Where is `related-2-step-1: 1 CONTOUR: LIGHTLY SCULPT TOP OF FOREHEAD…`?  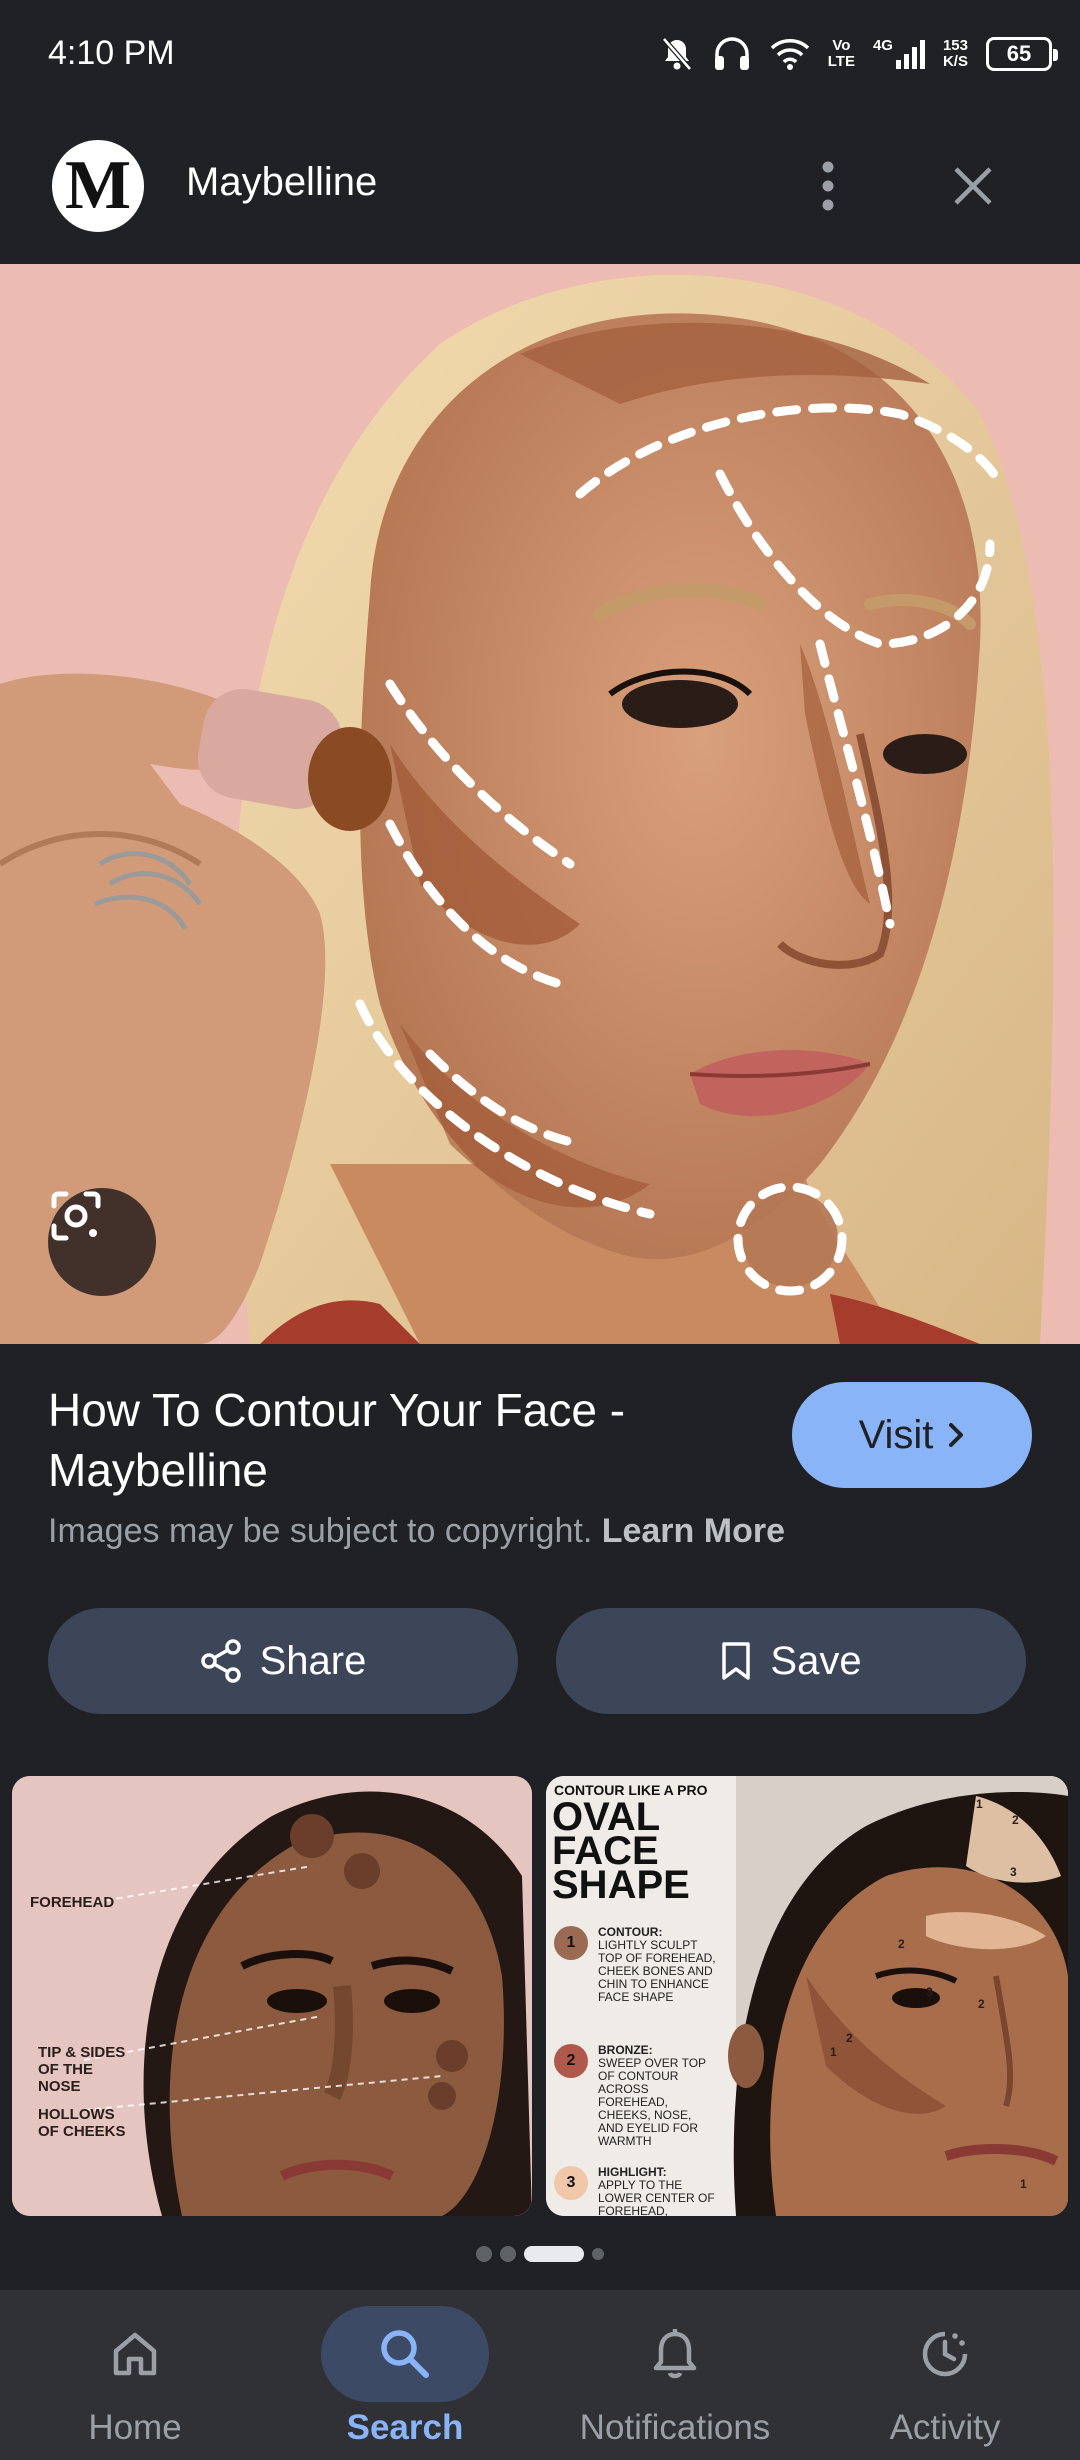 related-2-step-1: 1 CONTOUR: LIGHTLY SCULPT TOP OF FOREHEAD… is located at coordinates (636, 1965).